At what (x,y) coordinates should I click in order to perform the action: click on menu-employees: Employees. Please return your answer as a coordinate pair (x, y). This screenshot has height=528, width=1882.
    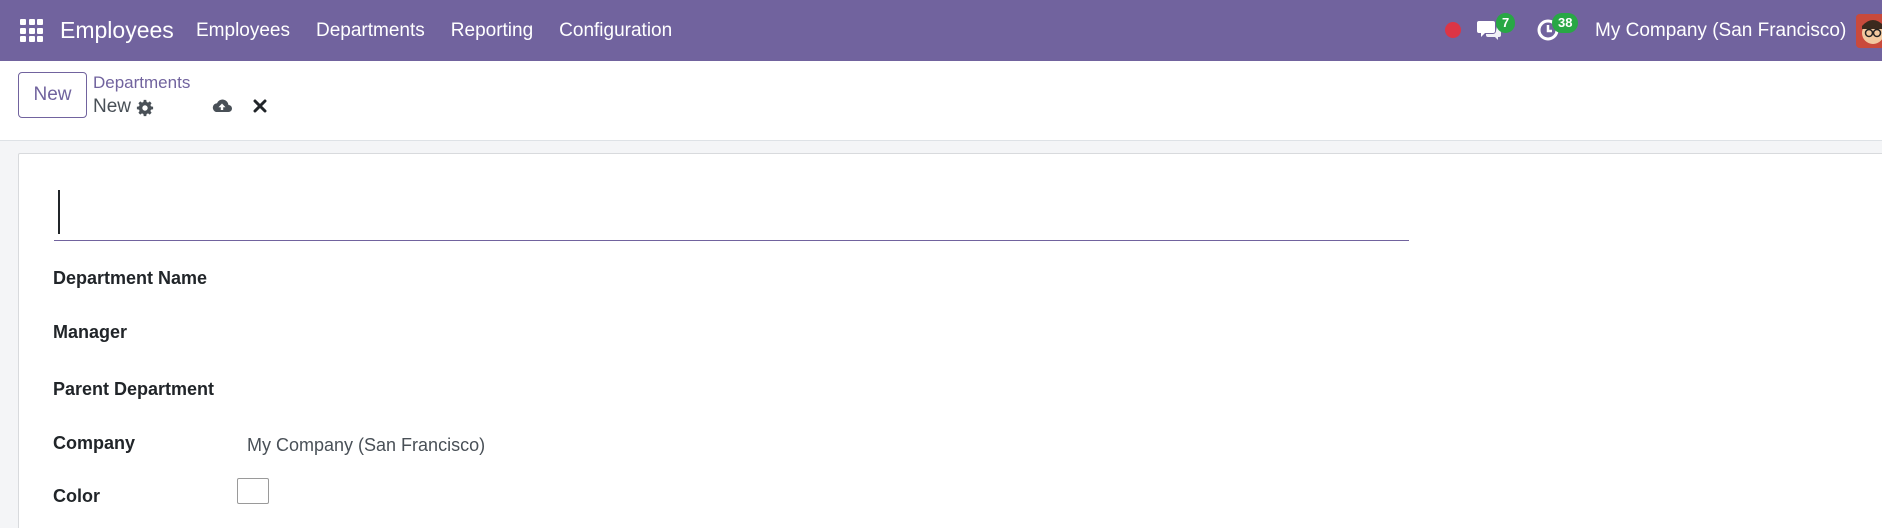
    Looking at the image, I should click on (243, 31).